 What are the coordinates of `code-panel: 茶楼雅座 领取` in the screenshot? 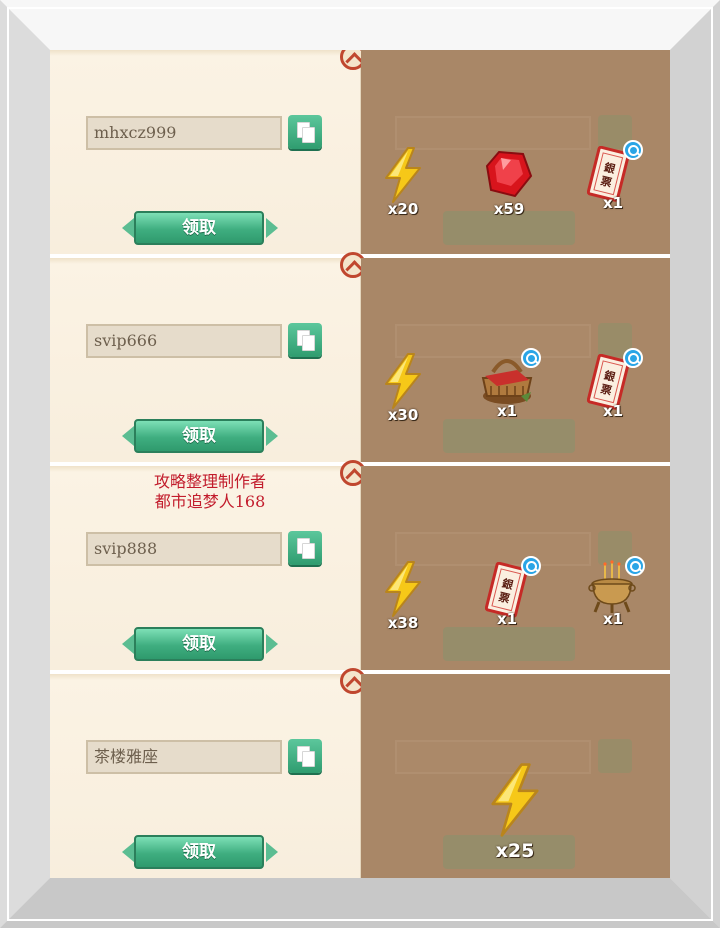 It's located at (208, 773).